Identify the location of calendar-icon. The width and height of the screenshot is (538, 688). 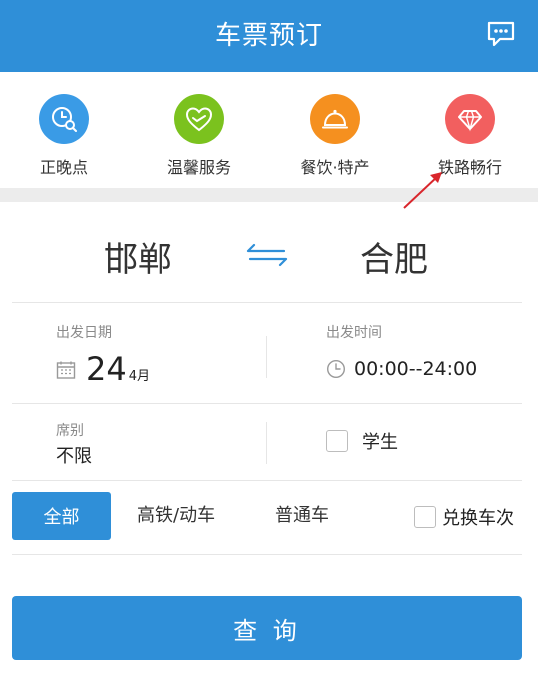
(66, 370).